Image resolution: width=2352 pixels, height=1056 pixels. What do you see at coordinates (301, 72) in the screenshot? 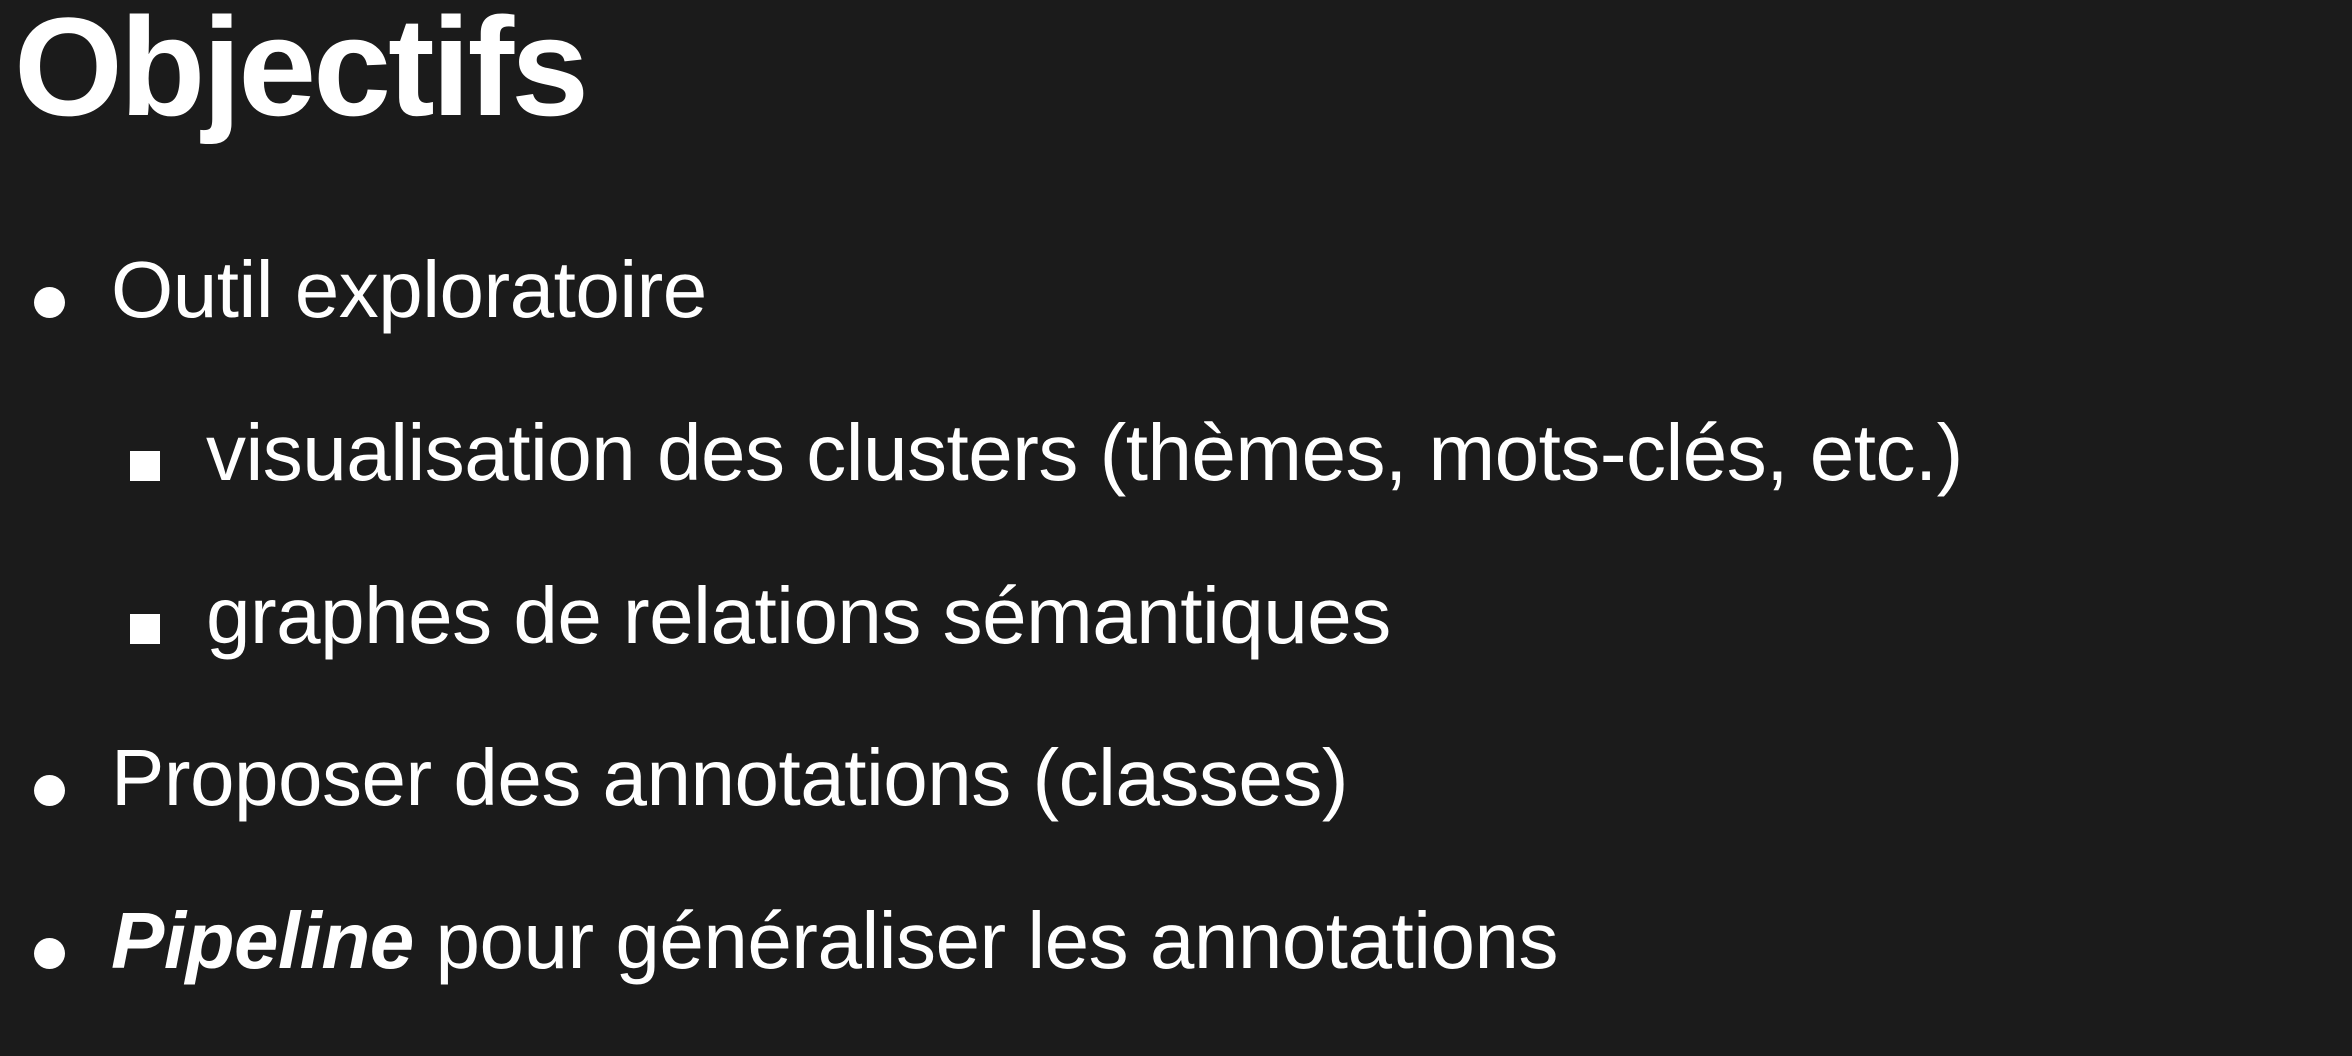
I see `slide-title: Objectifs` at bounding box center [301, 72].